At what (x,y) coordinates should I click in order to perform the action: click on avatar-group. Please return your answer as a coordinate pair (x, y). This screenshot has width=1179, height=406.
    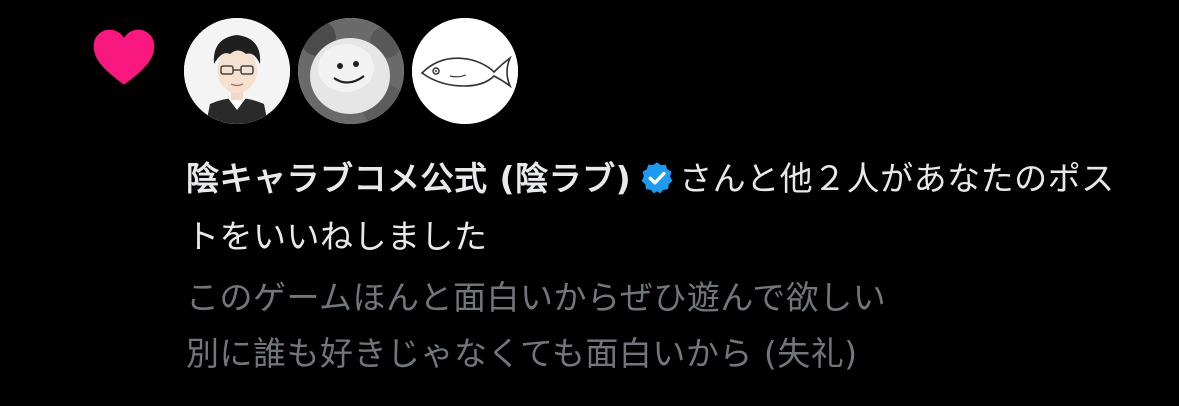
    Looking at the image, I should click on (351, 71).